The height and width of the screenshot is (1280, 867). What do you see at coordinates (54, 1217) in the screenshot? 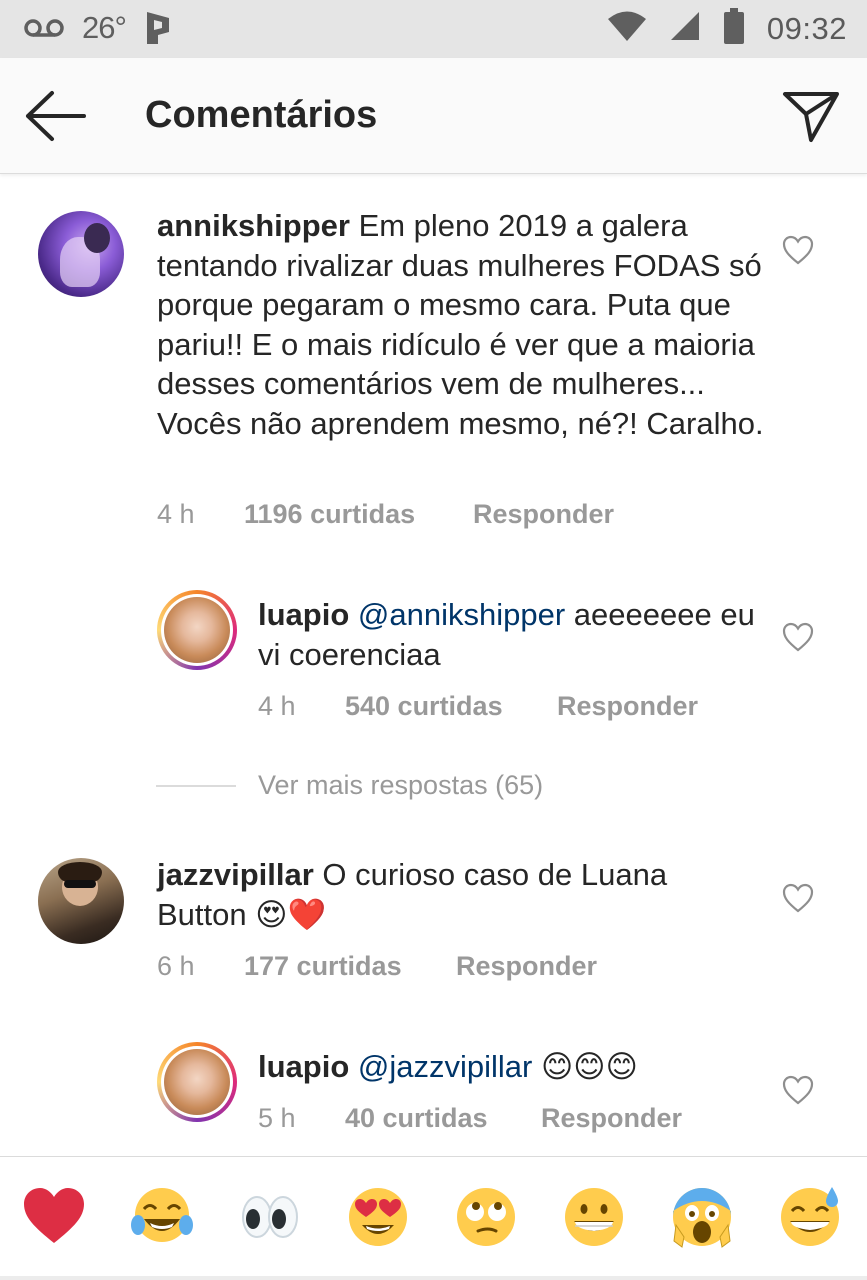
I see `red-heart-emoji-button` at bounding box center [54, 1217].